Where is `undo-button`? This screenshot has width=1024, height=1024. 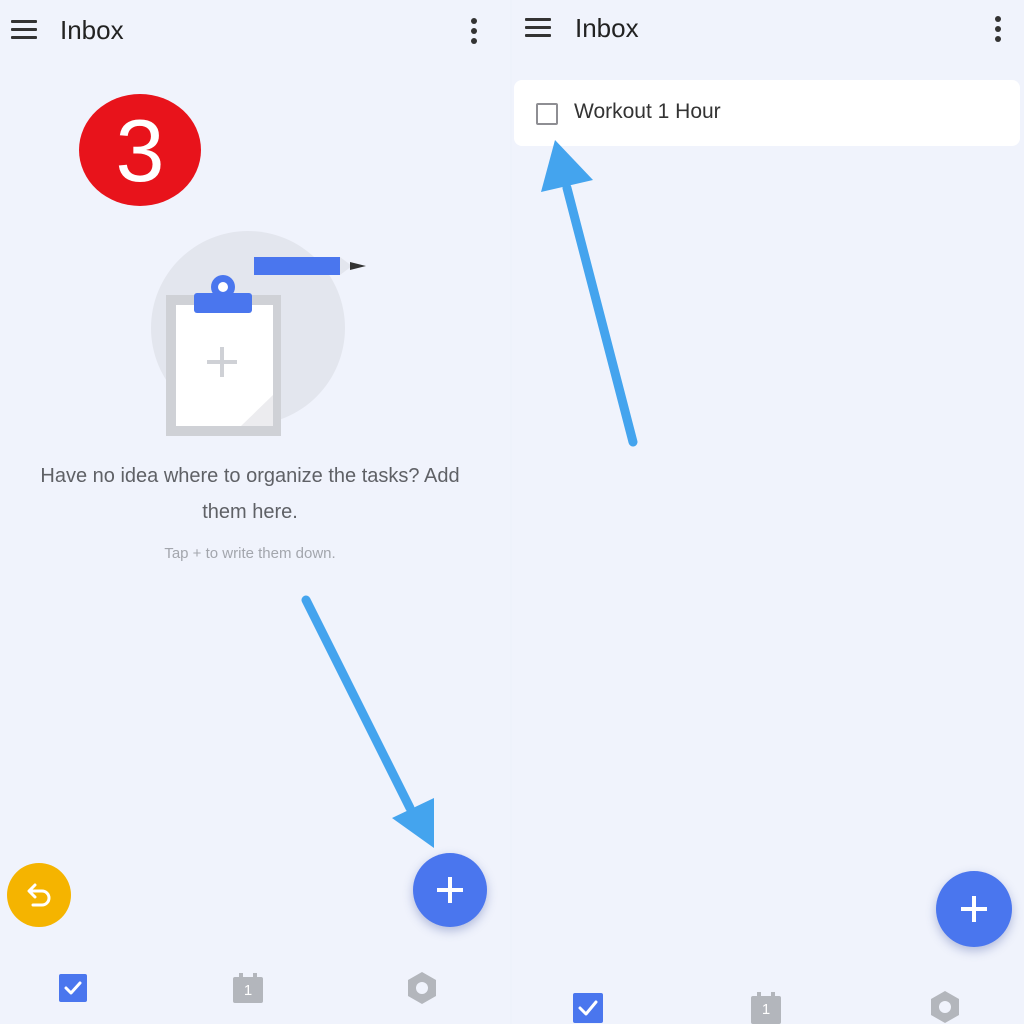 undo-button is located at coordinates (39, 895).